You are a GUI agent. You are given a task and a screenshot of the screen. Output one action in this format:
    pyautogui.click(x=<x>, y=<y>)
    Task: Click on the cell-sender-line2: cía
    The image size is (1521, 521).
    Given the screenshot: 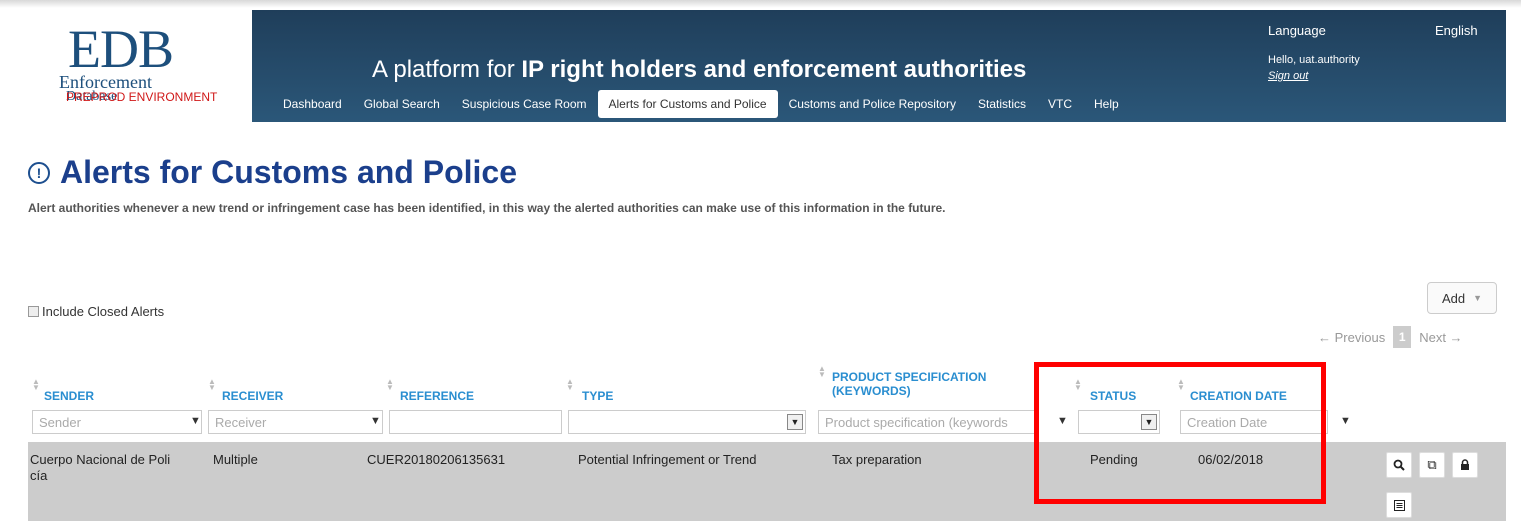 What is the action you would take?
    pyautogui.click(x=39, y=475)
    